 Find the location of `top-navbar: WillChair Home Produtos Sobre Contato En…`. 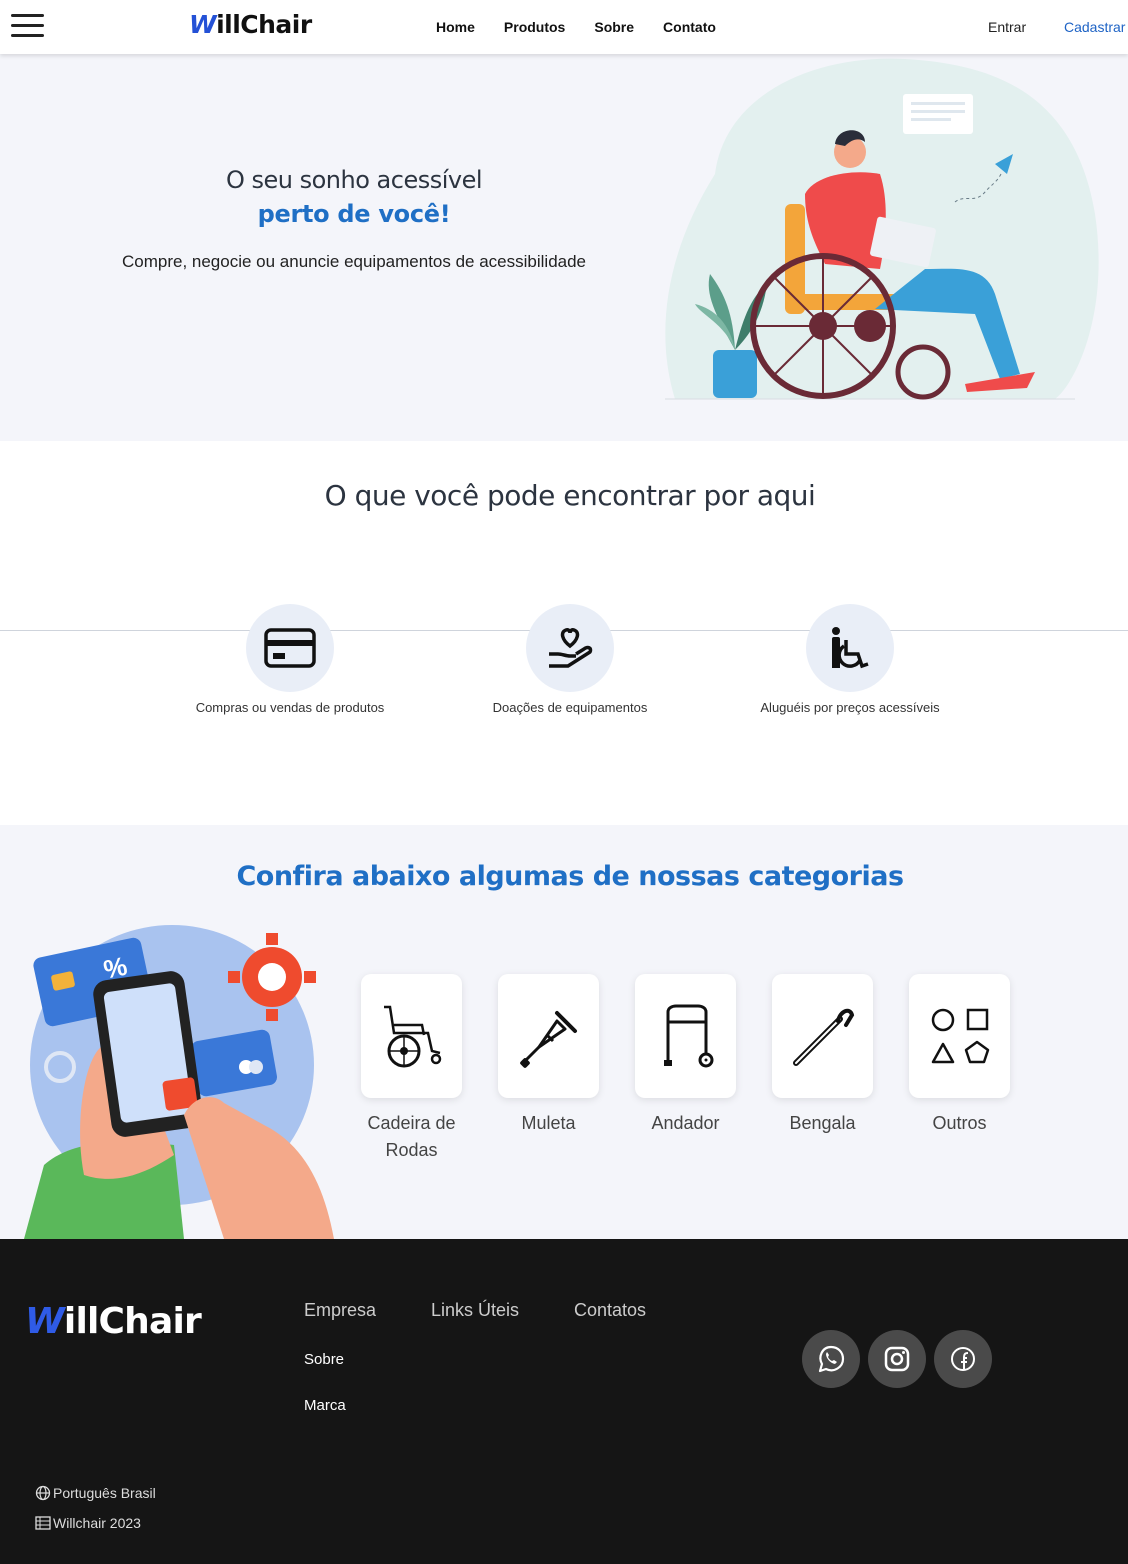

top-navbar: WillChair Home Produtos Sobre Contato En… is located at coordinates (564, 27).